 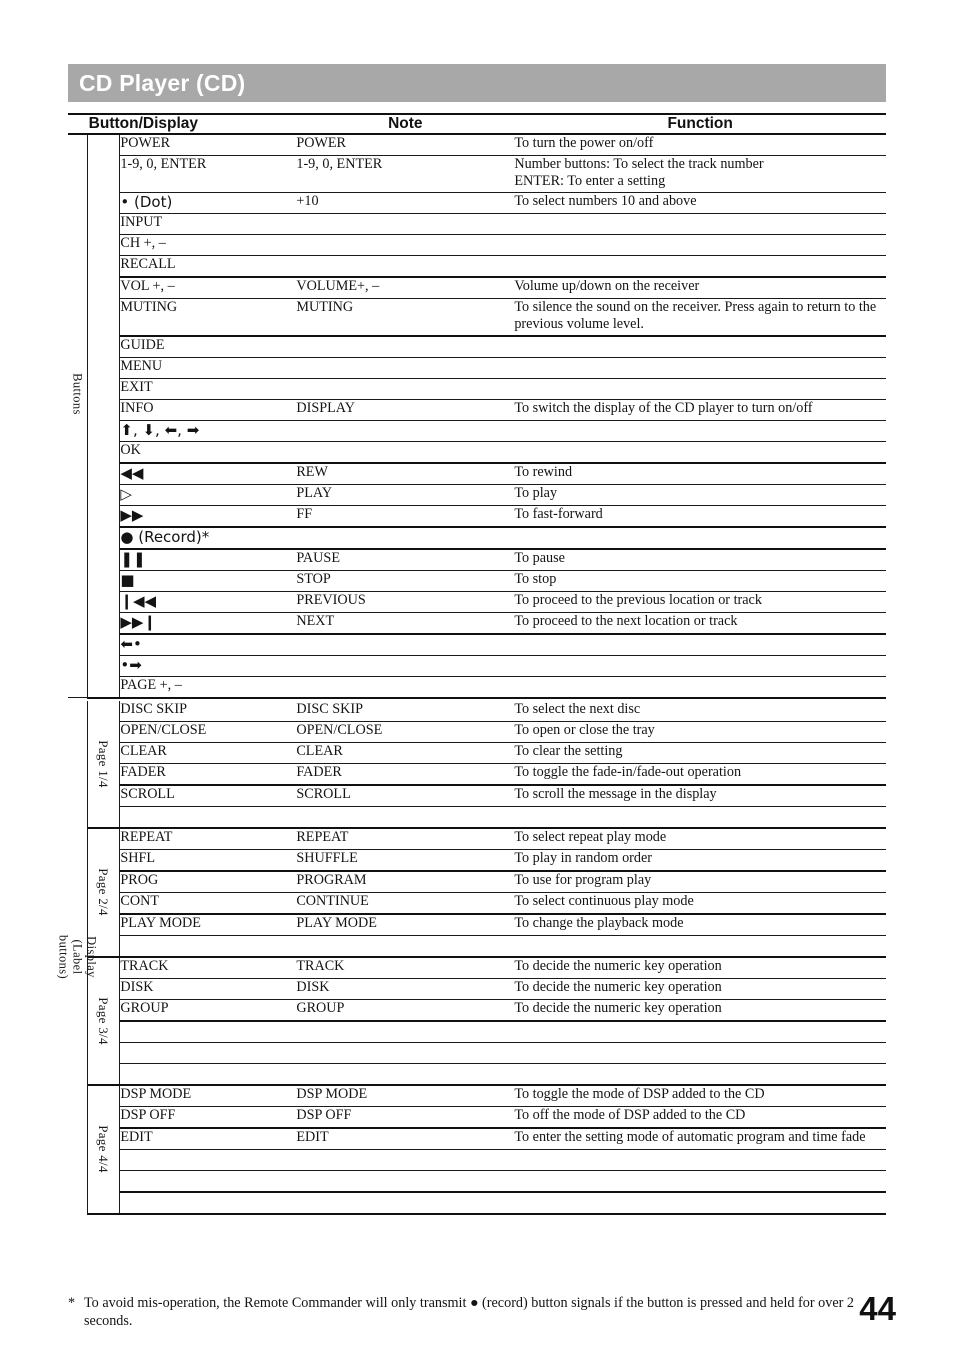 What do you see at coordinates (208, 144) in the screenshot?
I see `cell-button-display: POWER` at bounding box center [208, 144].